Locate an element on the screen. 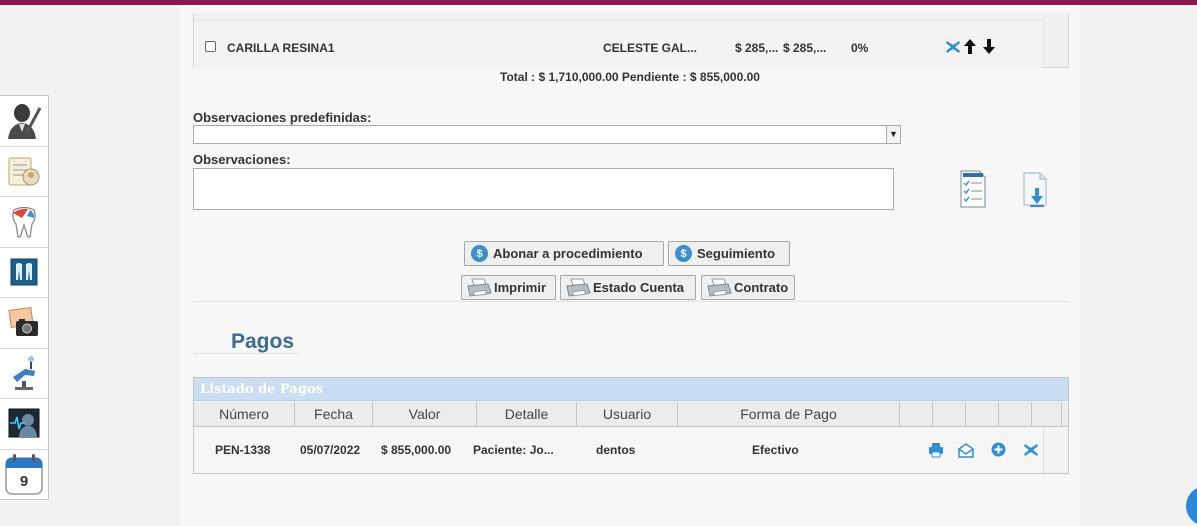  procedure-checkbox is located at coordinates (210, 46).